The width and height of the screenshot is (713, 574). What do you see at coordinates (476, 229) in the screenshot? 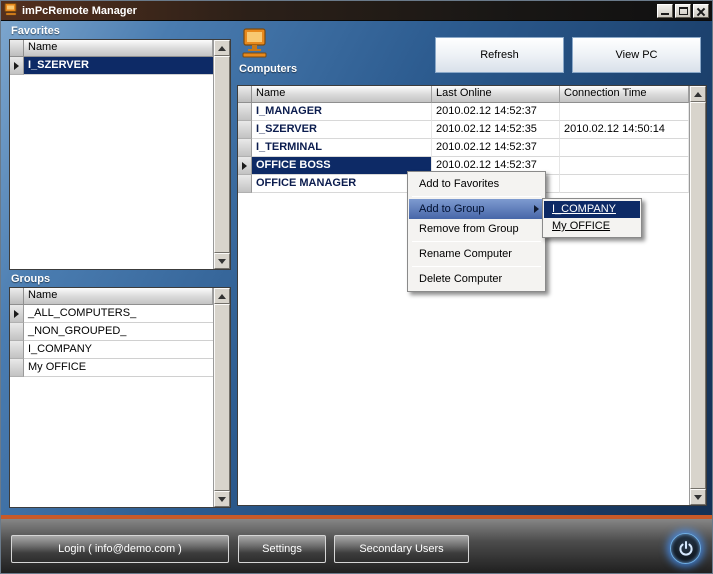
I see `menu-item-remove-from-group: Remove from Group` at bounding box center [476, 229].